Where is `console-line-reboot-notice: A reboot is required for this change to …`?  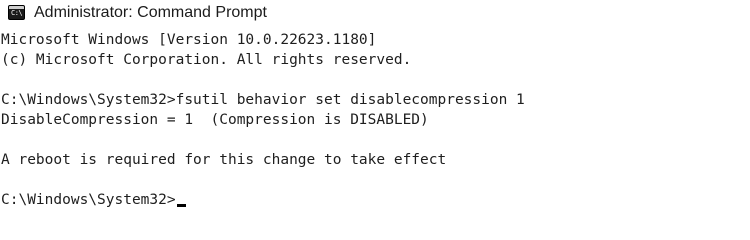
console-line-reboot-notice: A reboot is required for this change to … is located at coordinates (224, 160).